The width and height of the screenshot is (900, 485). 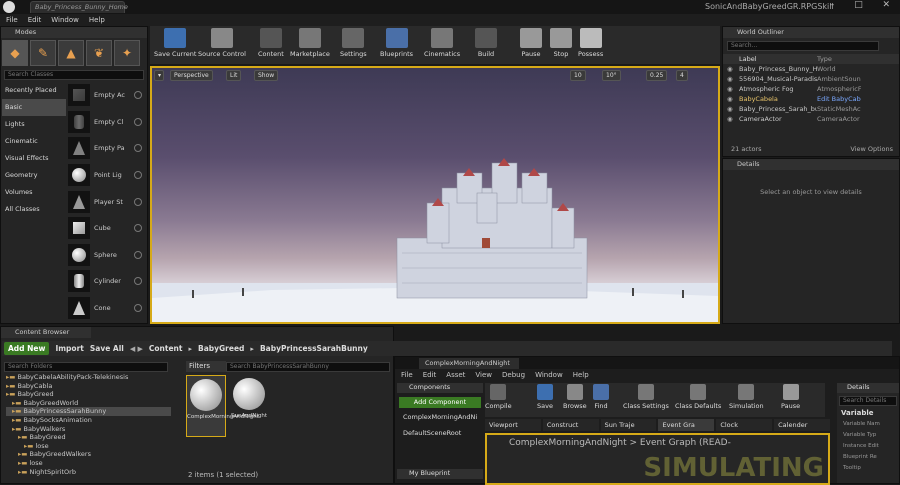 What do you see at coordinates (811, 164) in the screenshot?
I see `details-tab: Details` at bounding box center [811, 164].